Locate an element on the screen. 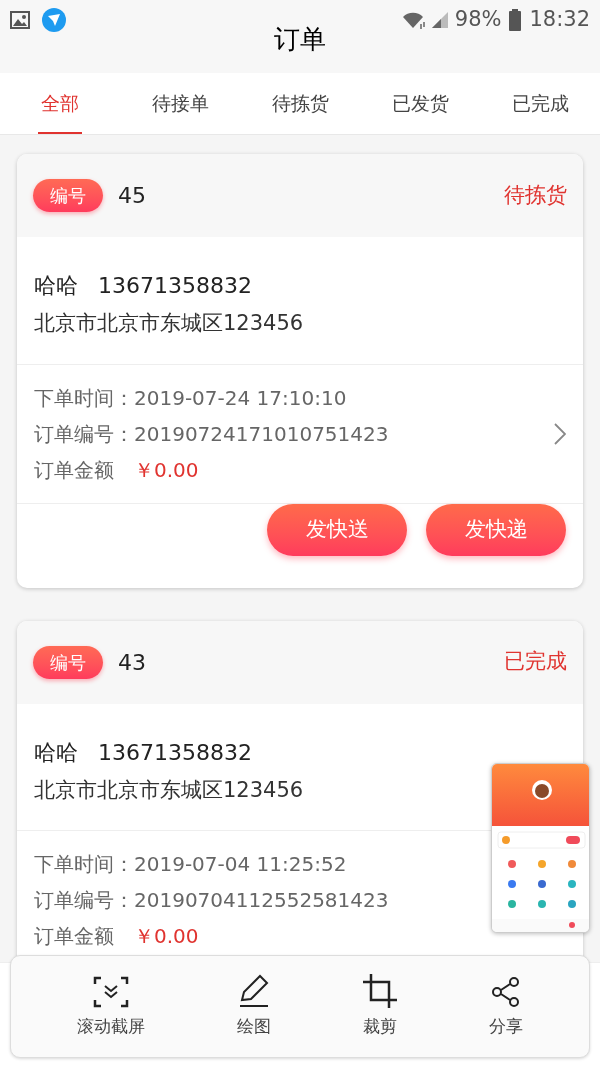  clock-time: 18:32 is located at coordinates (559, 20).